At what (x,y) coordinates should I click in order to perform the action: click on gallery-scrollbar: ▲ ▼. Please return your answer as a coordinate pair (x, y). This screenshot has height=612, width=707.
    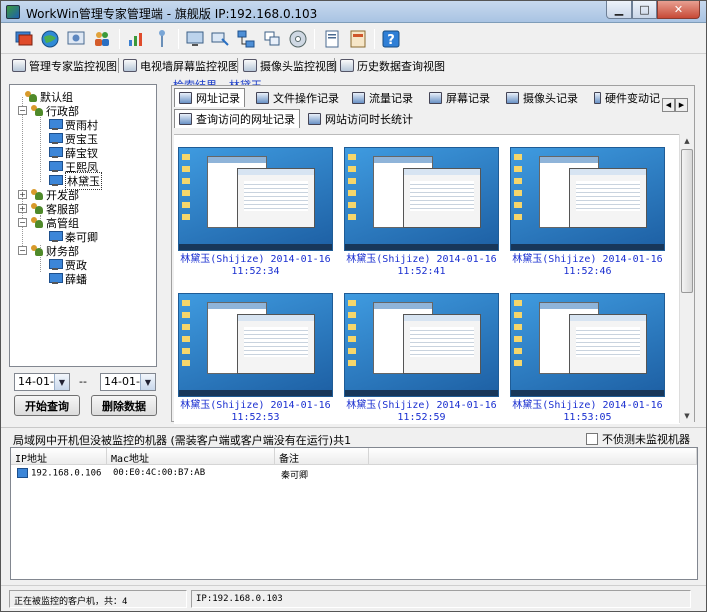
    Looking at the image, I should click on (686, 278).